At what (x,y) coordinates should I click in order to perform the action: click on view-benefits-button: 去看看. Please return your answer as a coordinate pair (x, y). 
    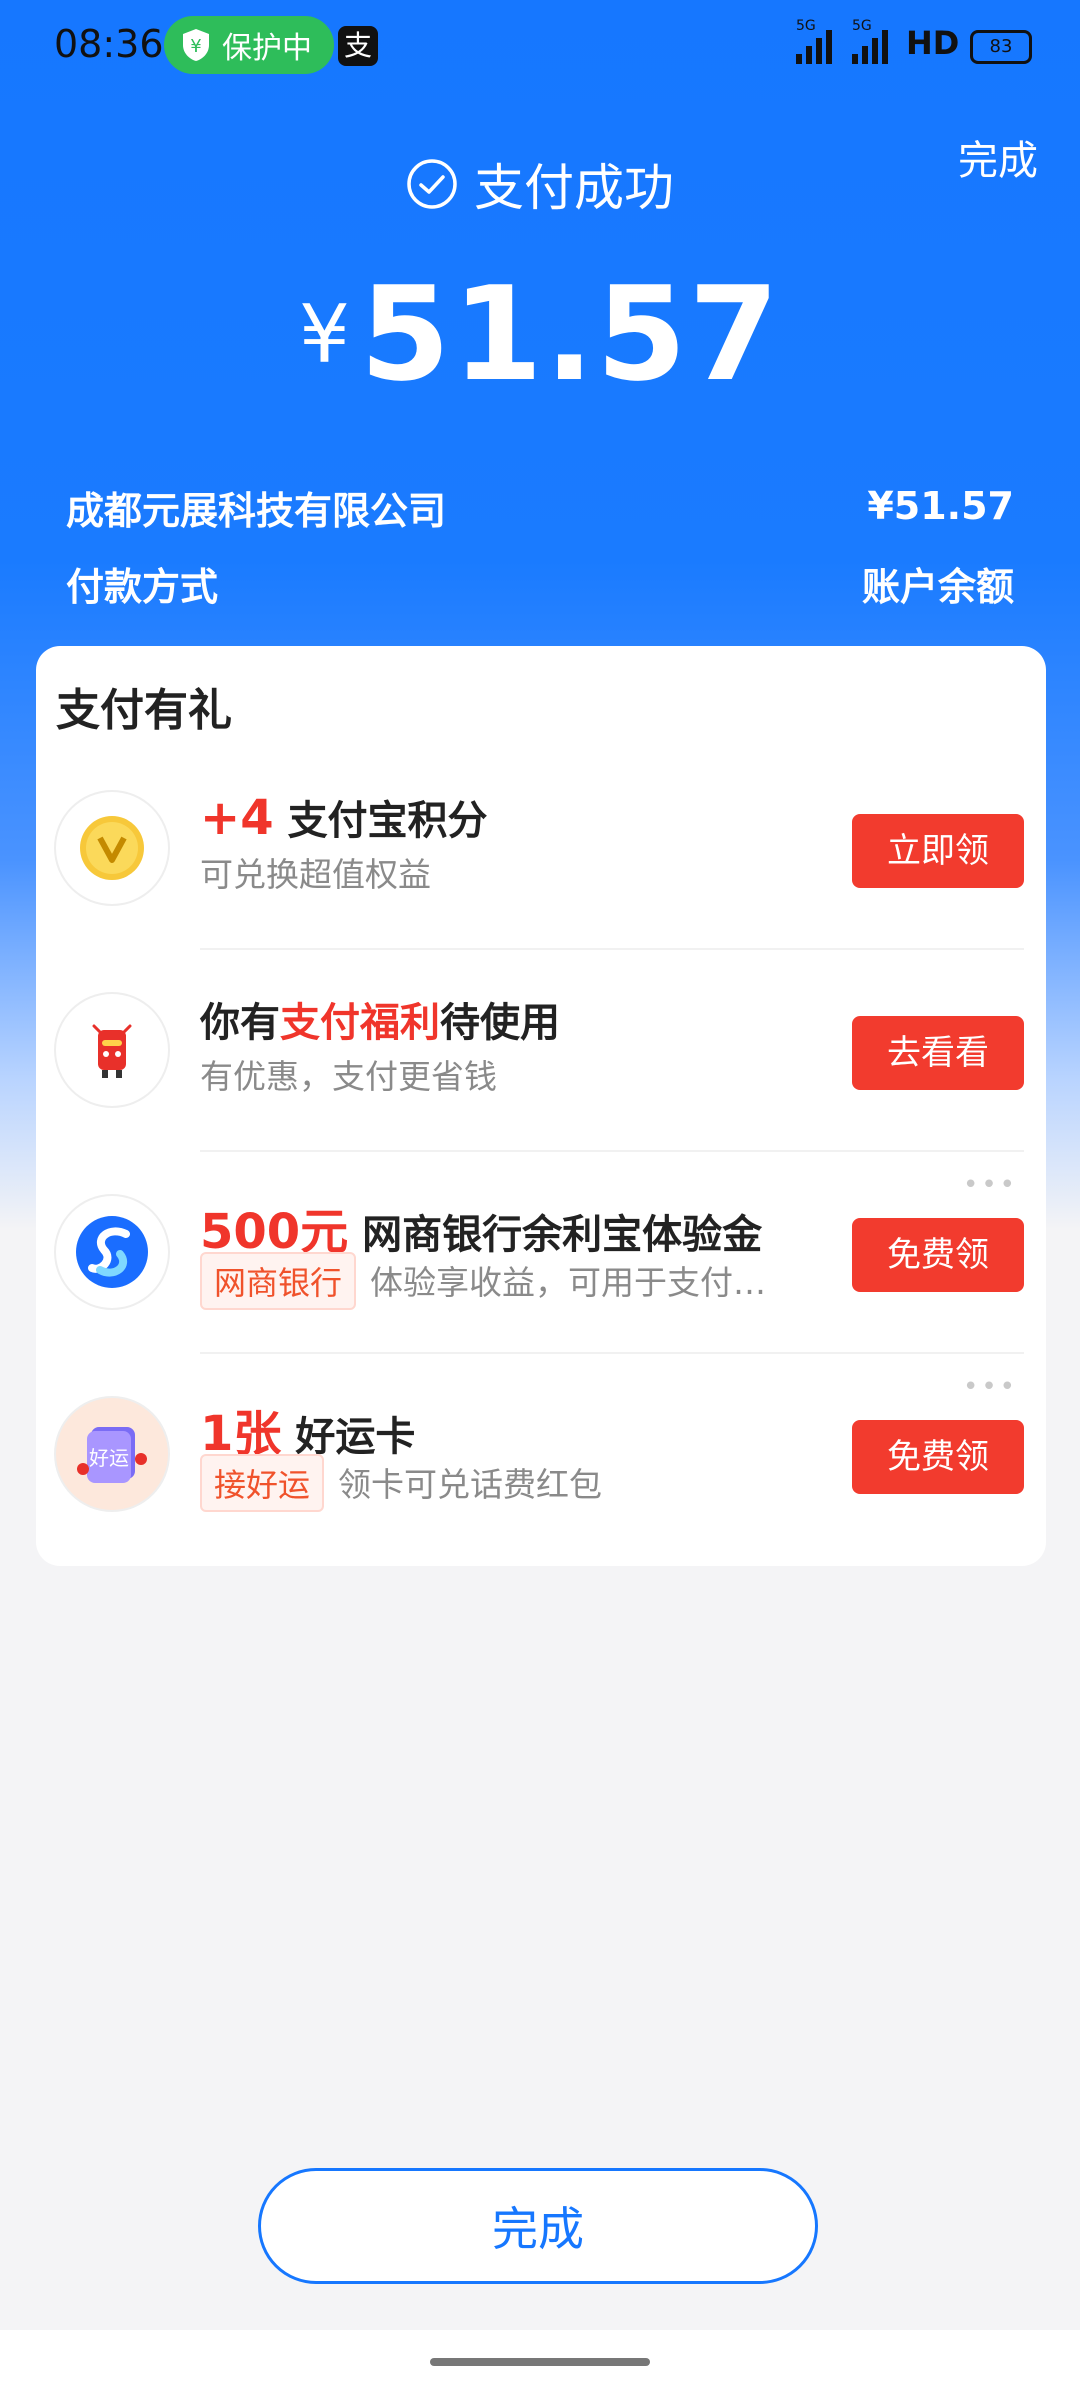
    Looking at the image, I should click on (938, 1053).